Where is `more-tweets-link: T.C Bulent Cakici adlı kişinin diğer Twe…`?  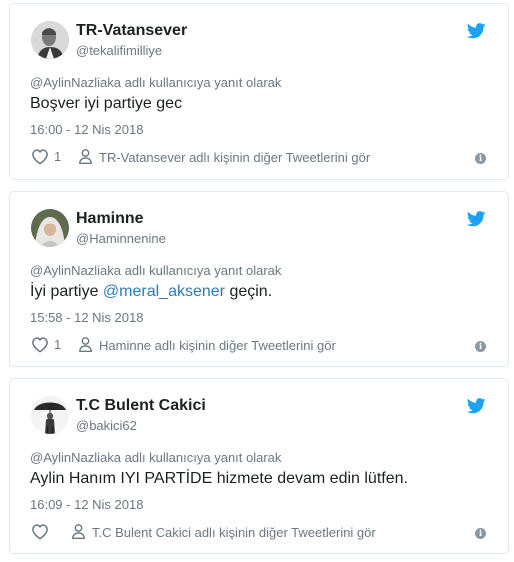 more-tweets-link: T.C Bulent Cakici adlı kişinin diğer Twe… is located at coordinates (234, 532).